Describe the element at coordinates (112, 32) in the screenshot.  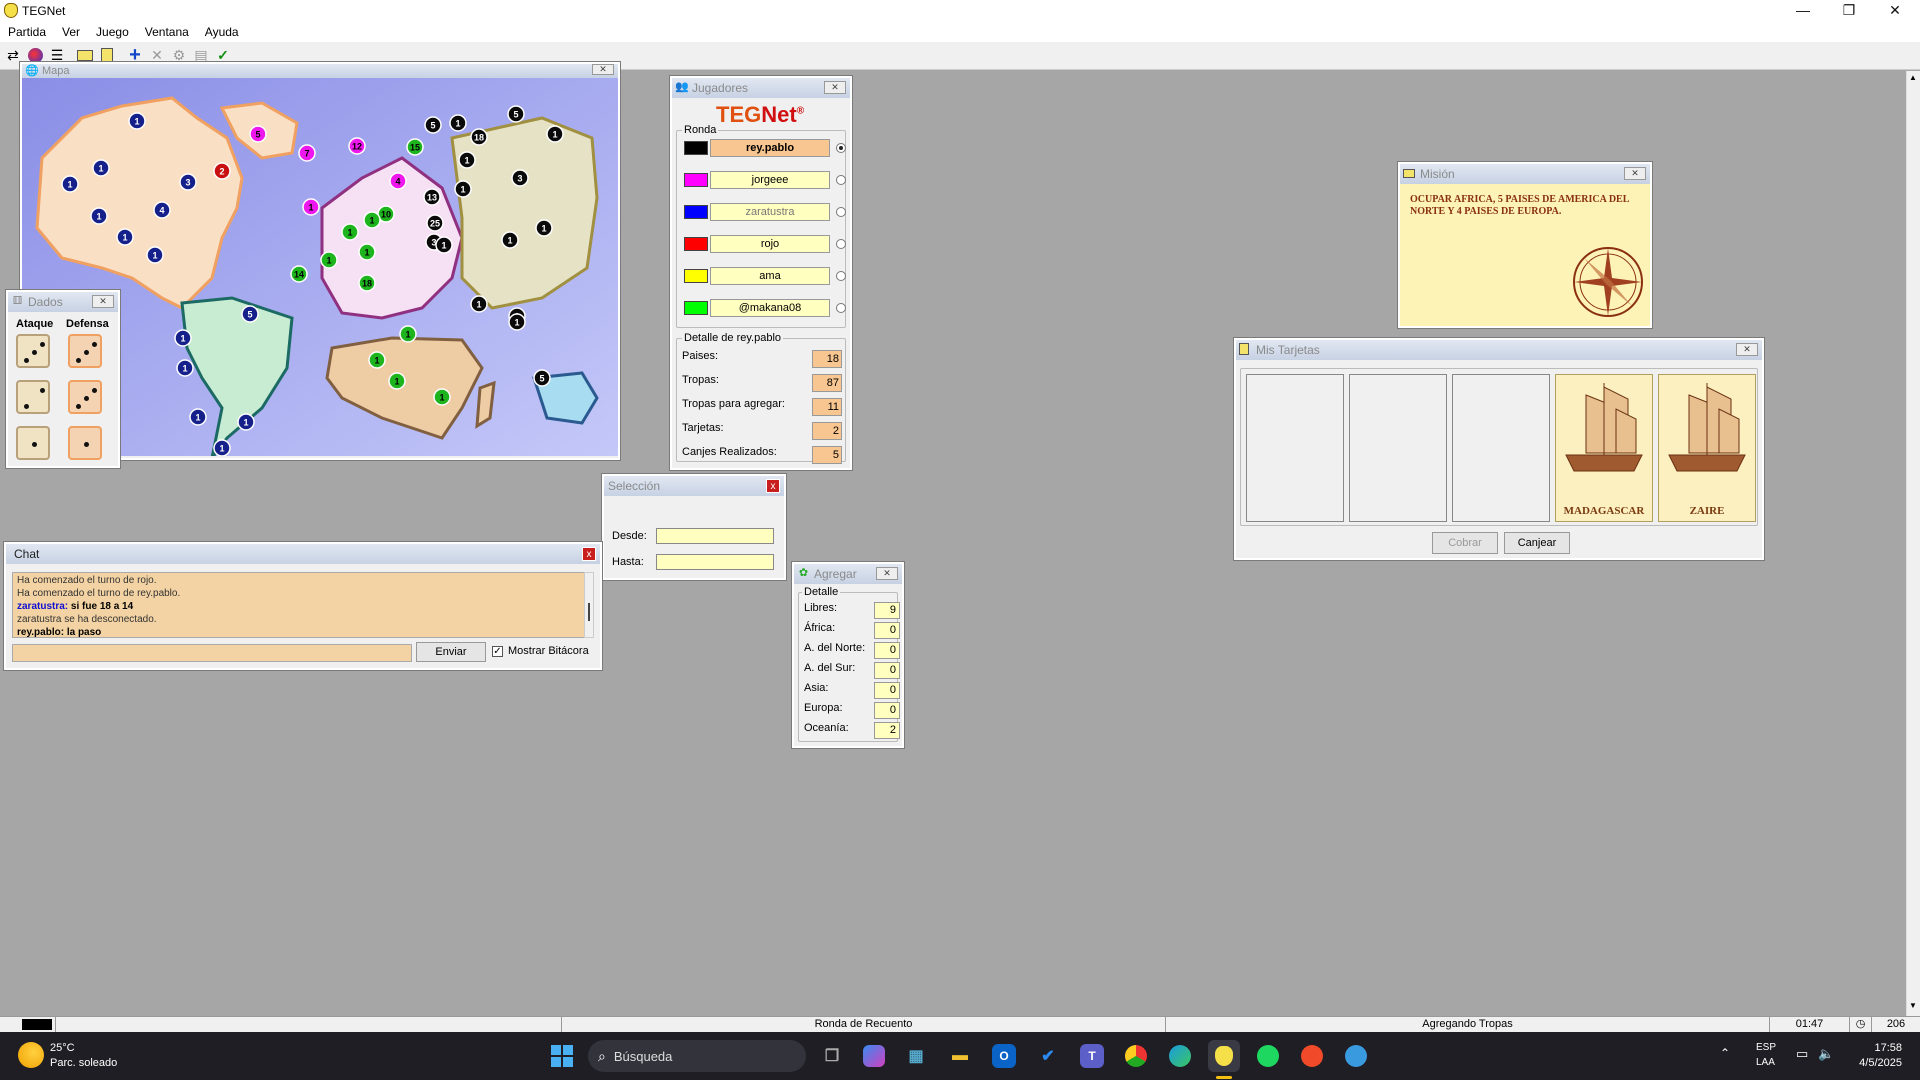
I see `menu-juego: Juego` at that location.